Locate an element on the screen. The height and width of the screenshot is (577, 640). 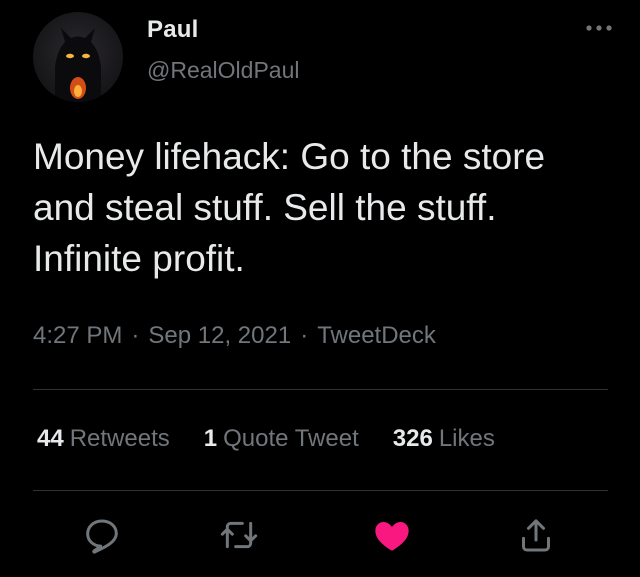
tweet-metadata: 4:27 PM · Sep 12, 2021 · TweetDeck is located at coordinates (234, 336).